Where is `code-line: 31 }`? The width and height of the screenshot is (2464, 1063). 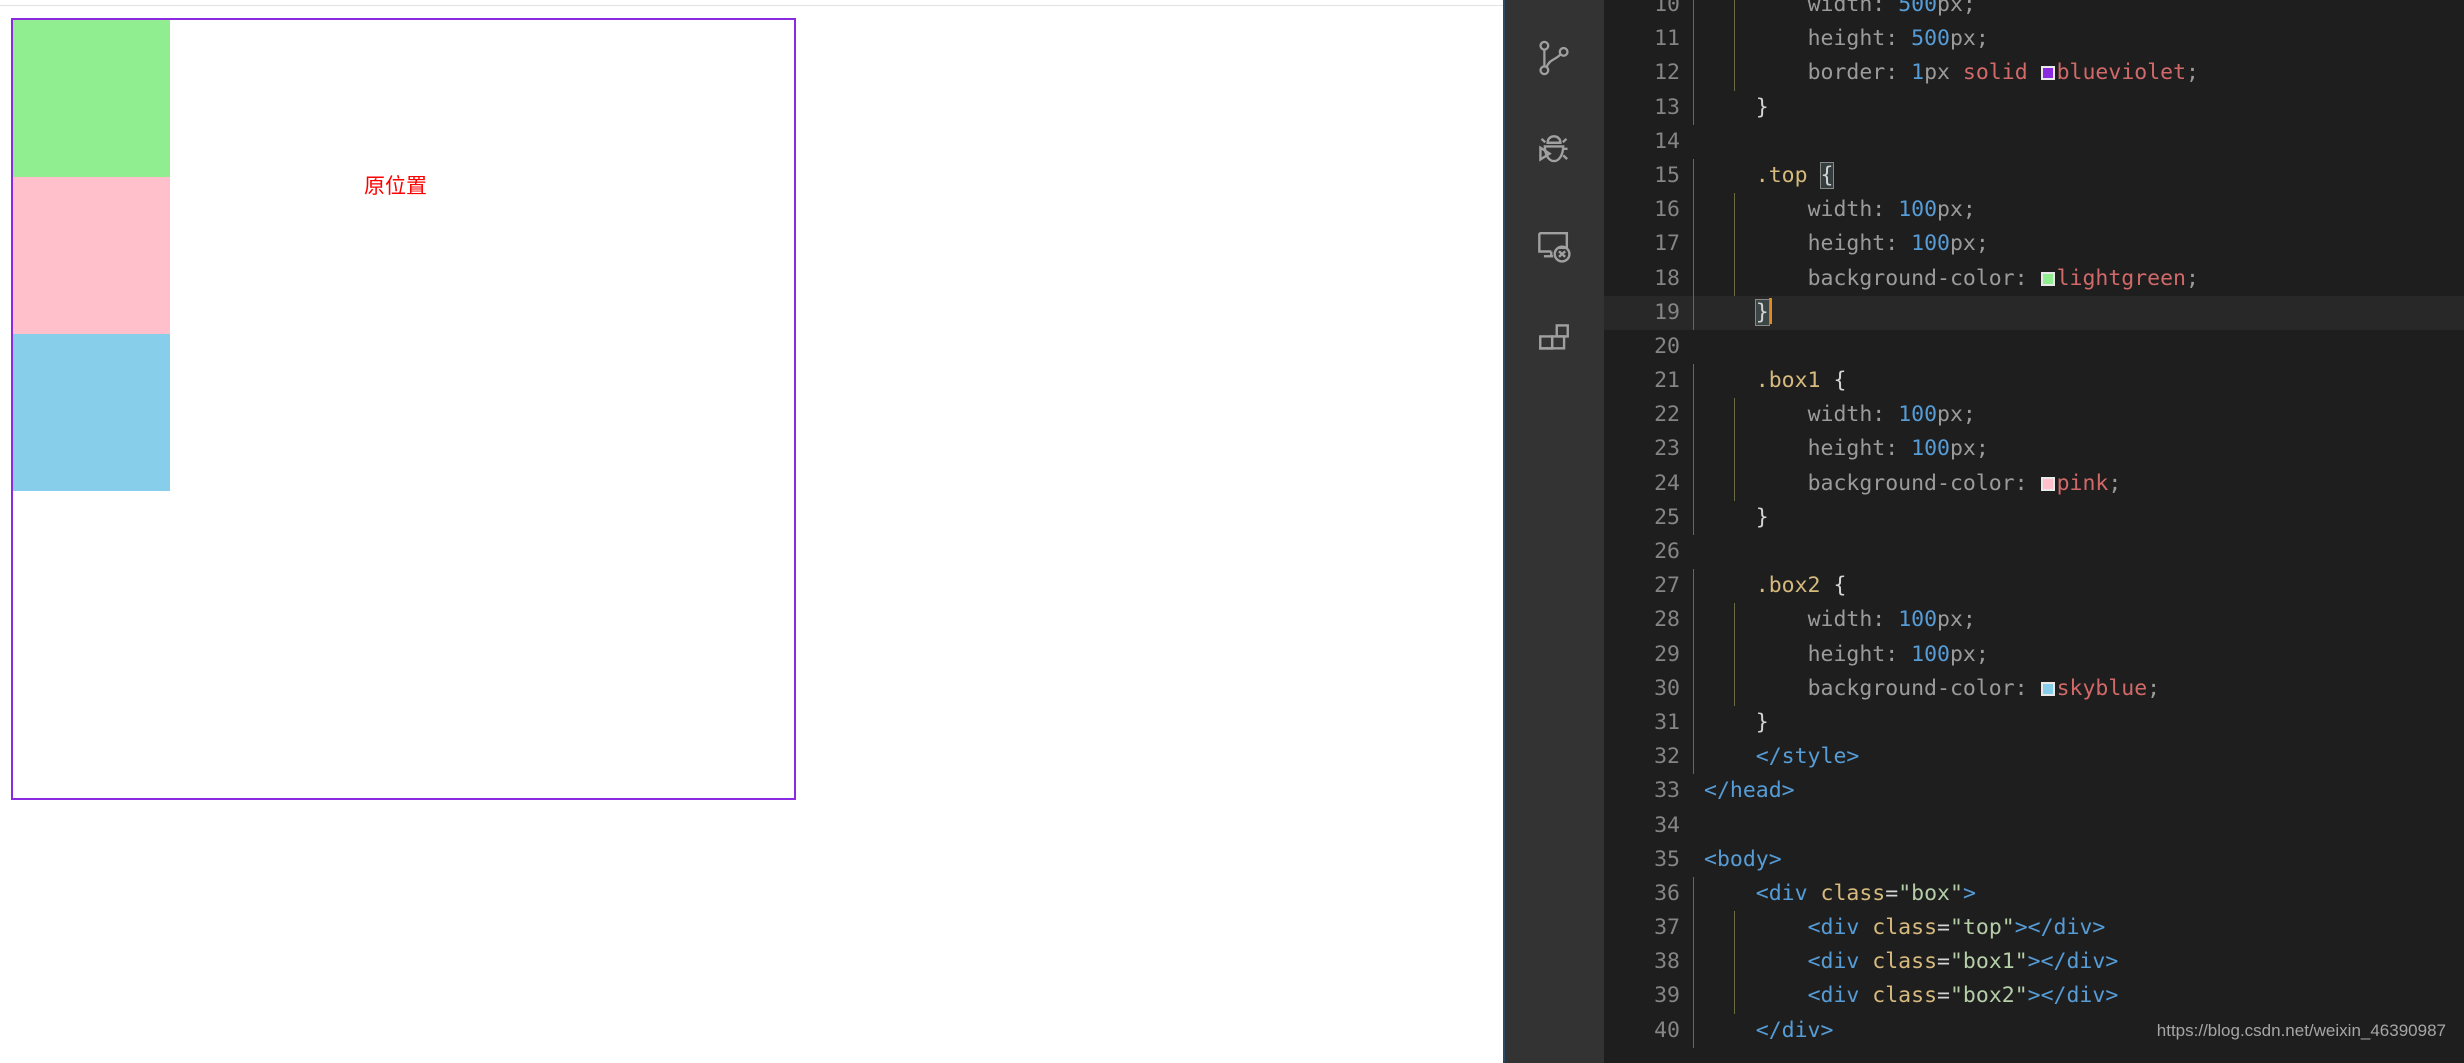 code-line: 31 } is located at coordinates (2034, 723).